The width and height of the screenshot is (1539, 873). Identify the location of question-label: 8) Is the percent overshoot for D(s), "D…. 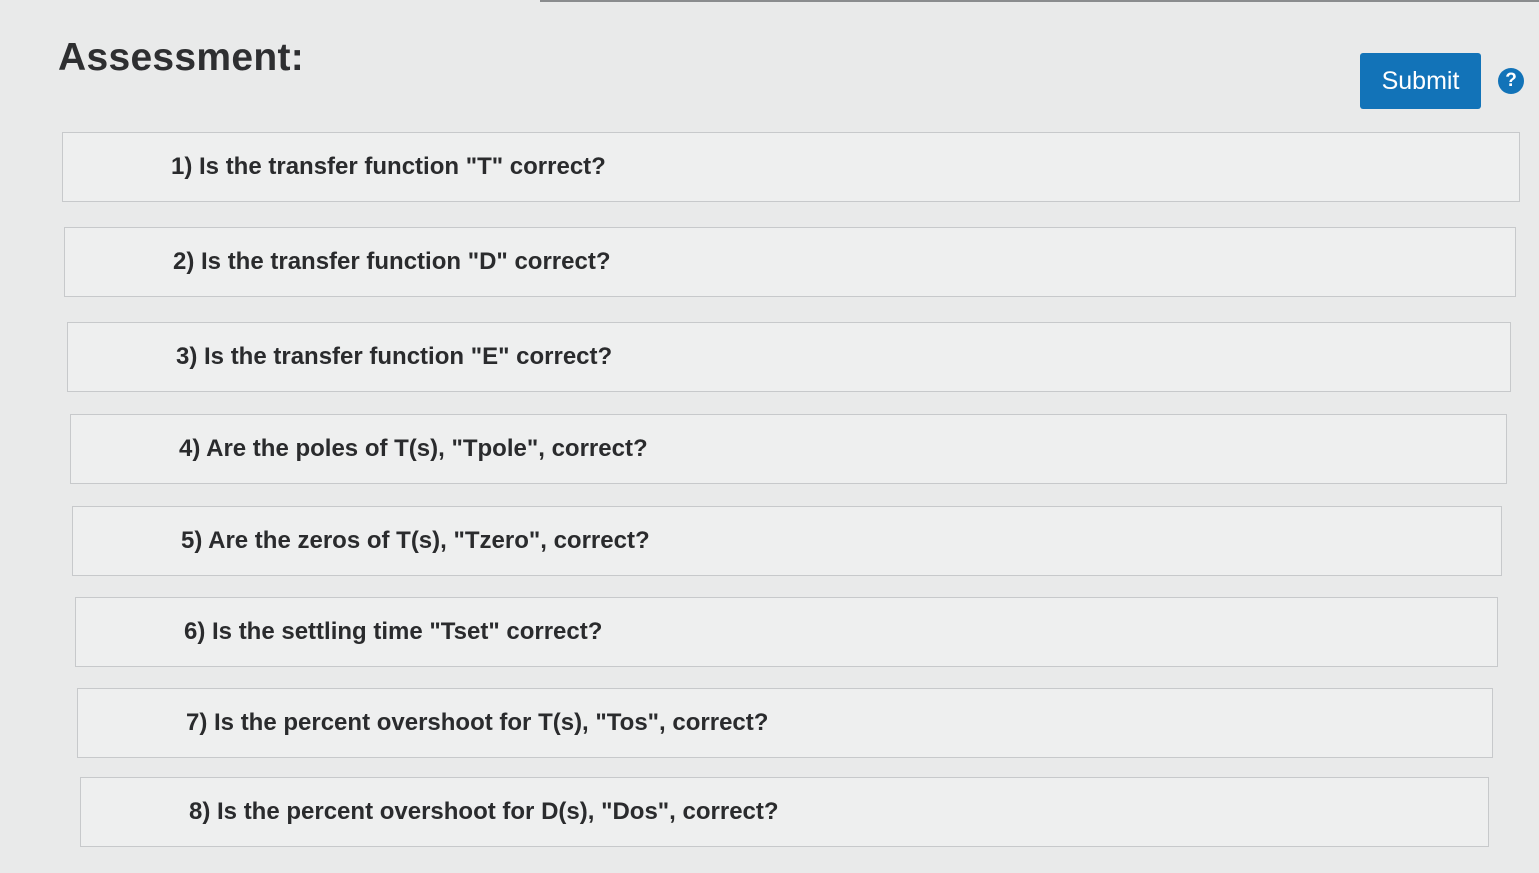
(484, 811).